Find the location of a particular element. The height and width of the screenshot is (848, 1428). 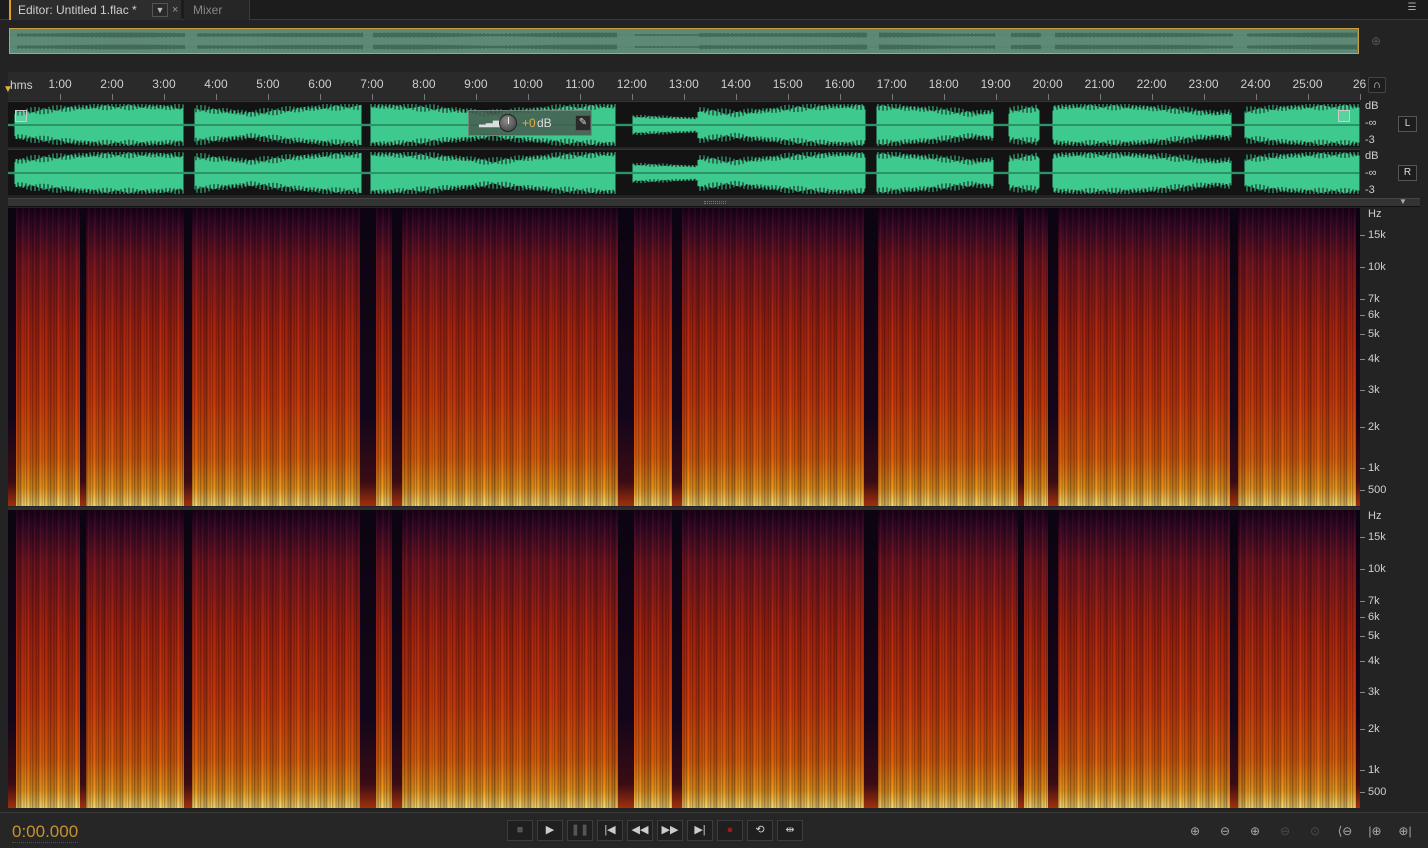

skip-to-end-icon: ▶| is located at coordinates (700, 830).